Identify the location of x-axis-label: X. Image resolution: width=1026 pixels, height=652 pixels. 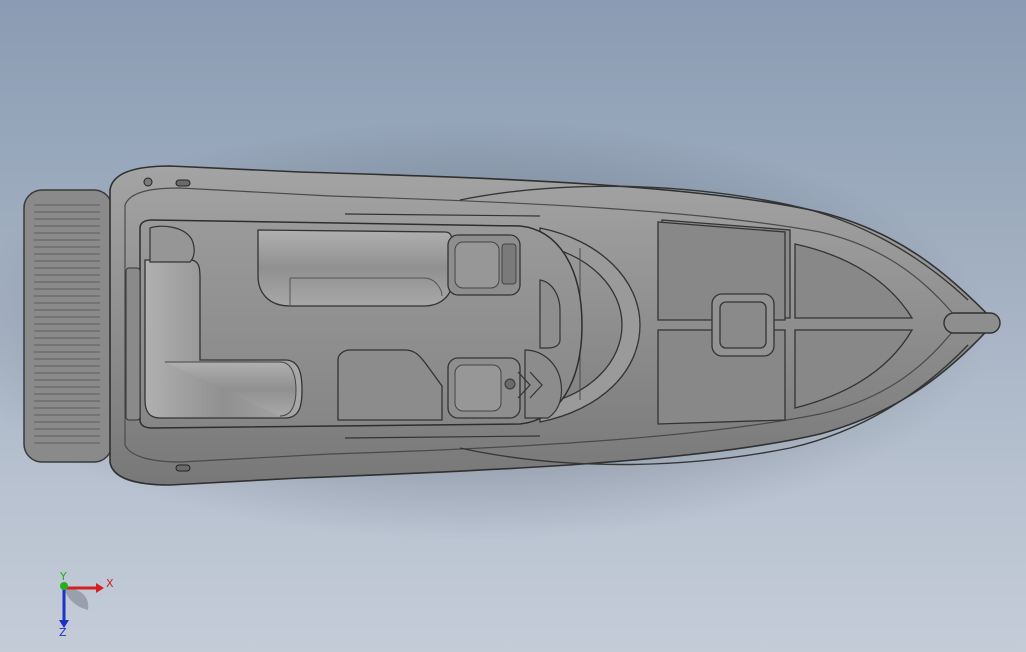
(110, 583).